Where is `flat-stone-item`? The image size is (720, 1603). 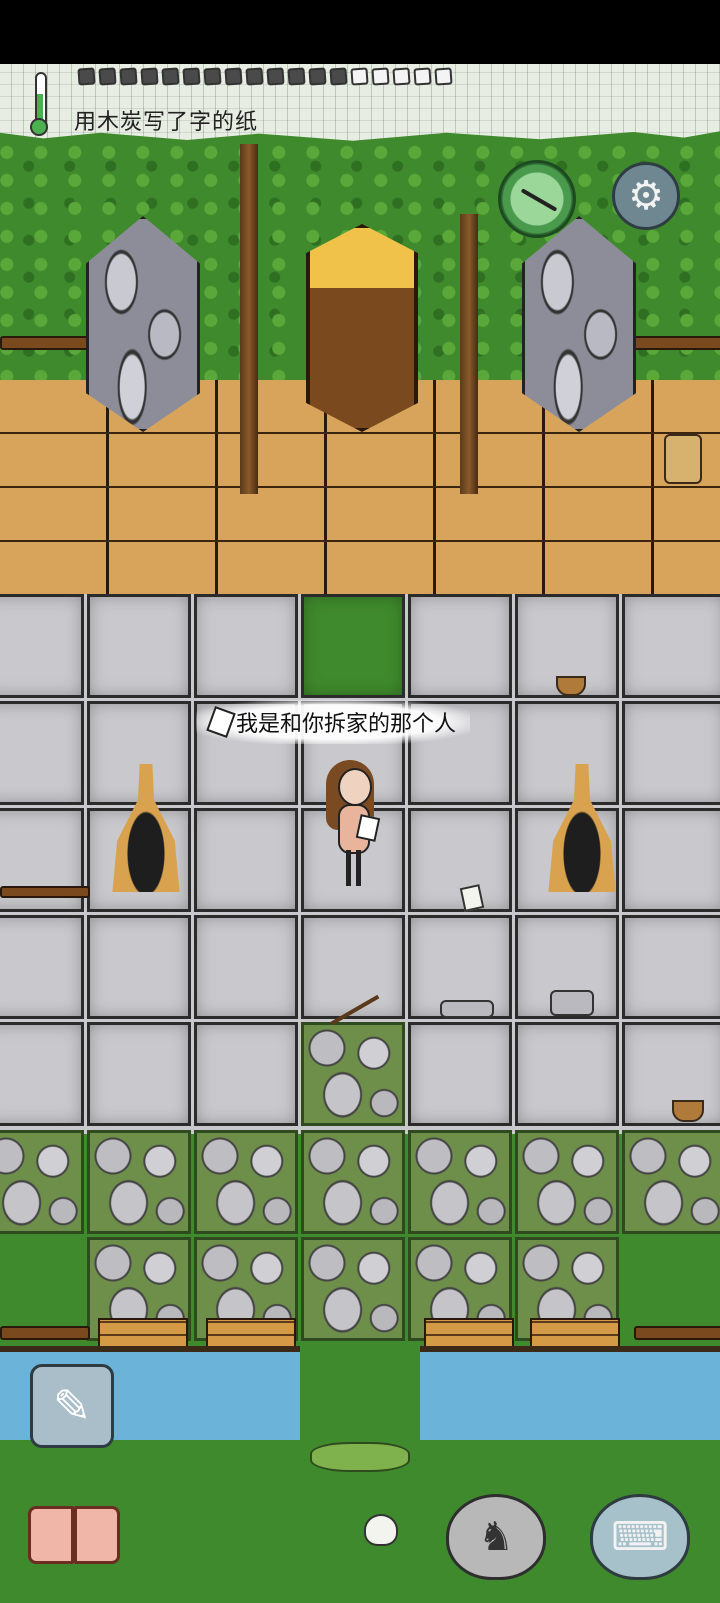
flat-stone-item is located at coordinates (467, 1009).